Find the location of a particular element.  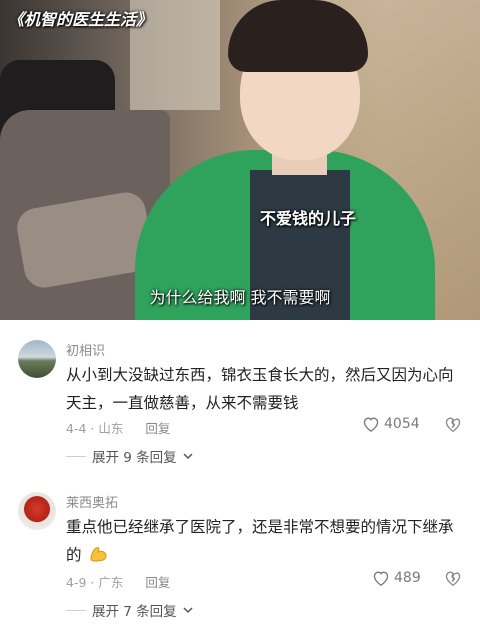

comment-text: 重点他已经继承了医院了，还是非常不想要的情况下继承的 is located at coordinates (266, 541).